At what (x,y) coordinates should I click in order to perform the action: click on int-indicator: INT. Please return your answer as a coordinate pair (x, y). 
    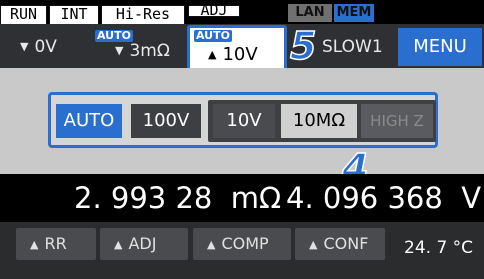
    Looking at the image, I should click on (74, 15).